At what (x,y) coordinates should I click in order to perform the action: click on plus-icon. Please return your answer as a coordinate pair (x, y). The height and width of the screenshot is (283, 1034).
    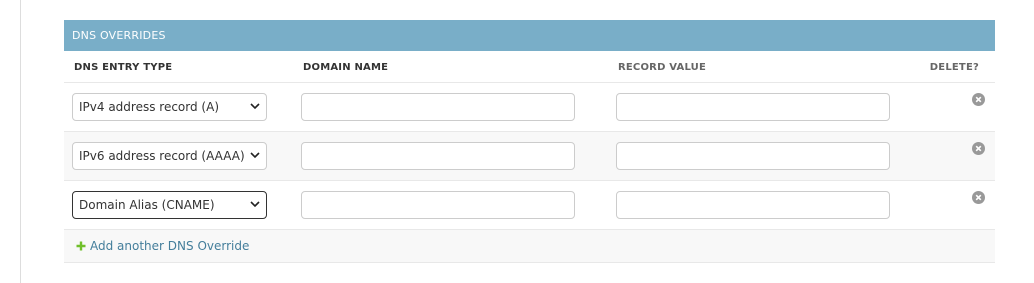
    Looking at the image, I should click on (81, 246).